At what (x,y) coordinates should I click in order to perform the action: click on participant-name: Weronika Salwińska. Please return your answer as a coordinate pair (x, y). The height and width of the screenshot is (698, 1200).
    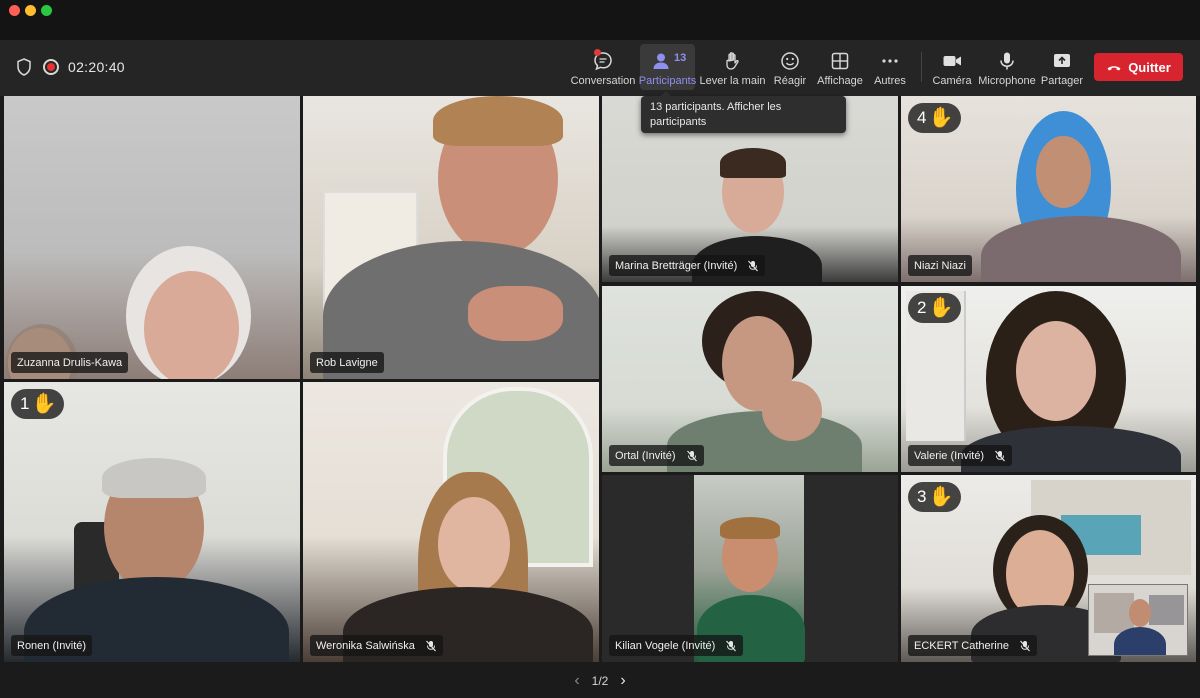
    Looking at the image, I should click on (365, 645).